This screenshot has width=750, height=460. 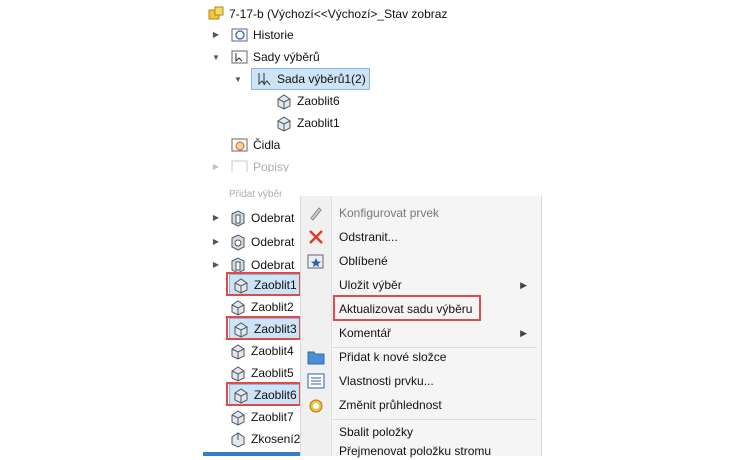 I want to click on selected-node: Sada výběrů1(2), so click(x=310, y=79).